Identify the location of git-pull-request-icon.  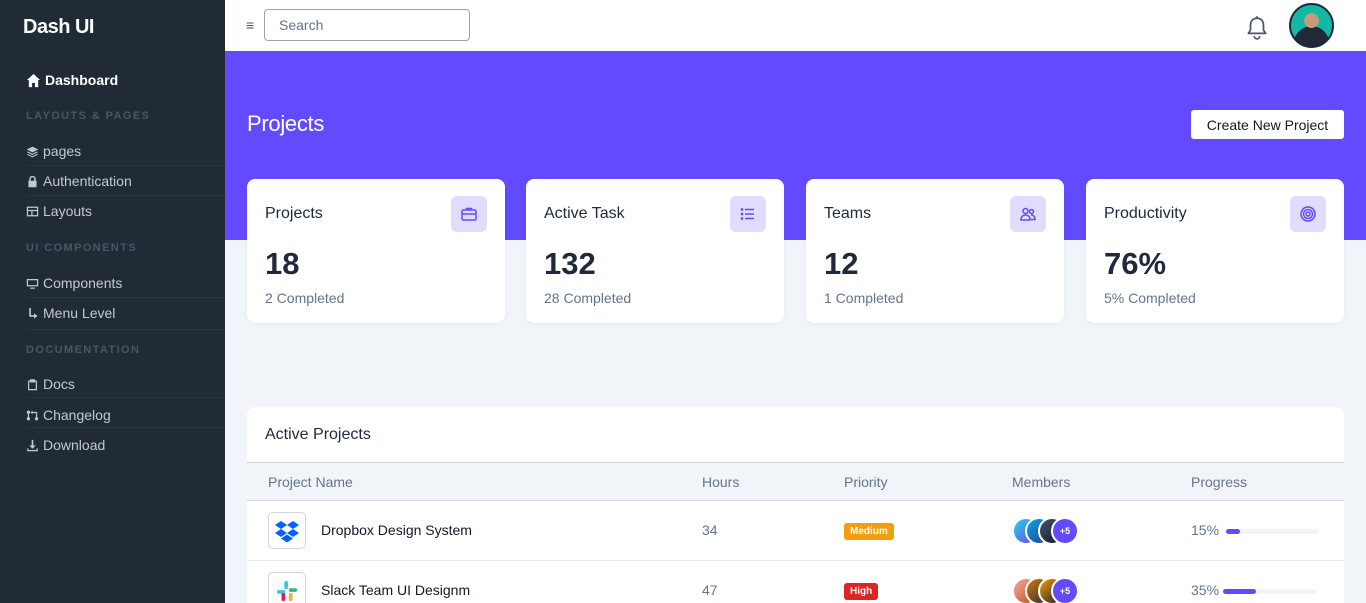
(32, 415).